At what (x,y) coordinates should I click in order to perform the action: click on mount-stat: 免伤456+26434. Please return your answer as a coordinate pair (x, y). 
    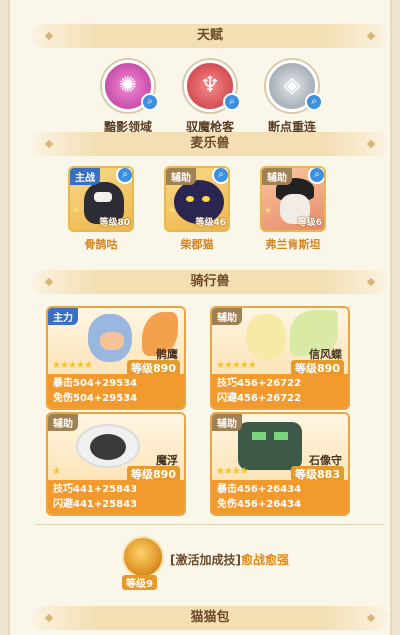
    Looking at the image, I should click on (259, 504).